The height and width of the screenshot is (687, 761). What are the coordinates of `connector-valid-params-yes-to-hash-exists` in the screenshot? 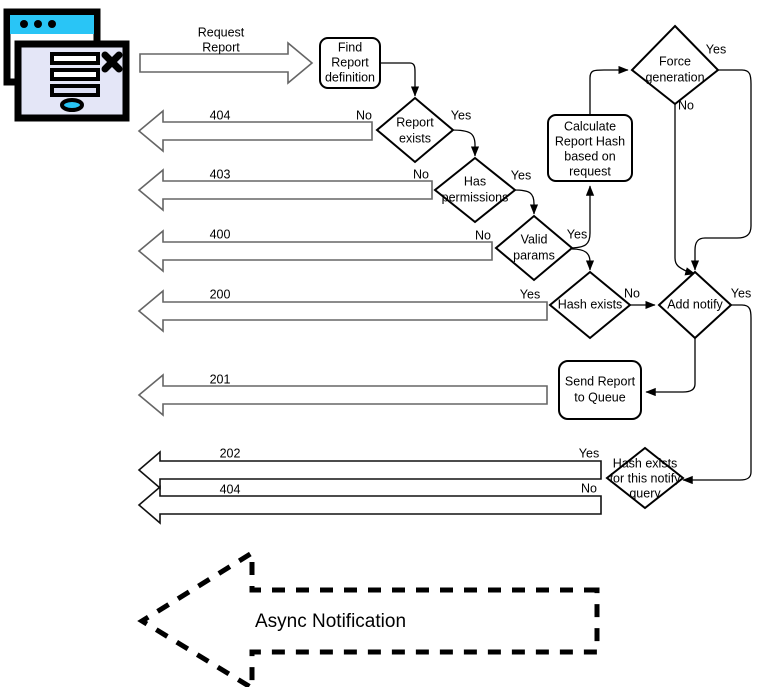 It's located at (583, 259).